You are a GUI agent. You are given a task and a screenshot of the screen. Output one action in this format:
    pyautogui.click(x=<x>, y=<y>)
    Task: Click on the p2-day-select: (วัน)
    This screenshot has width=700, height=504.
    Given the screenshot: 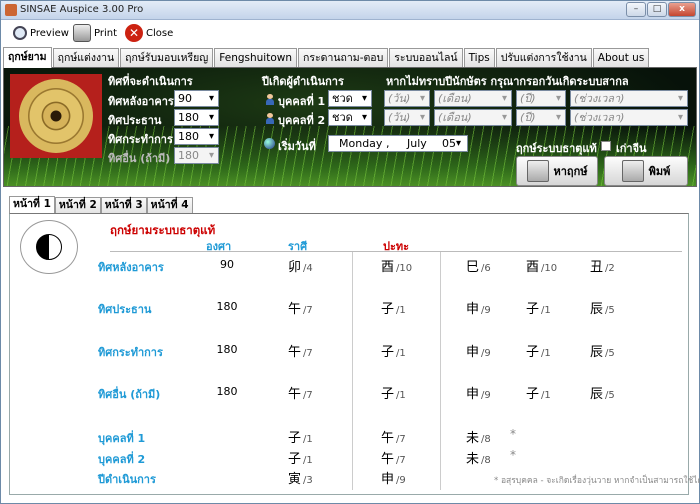 What is the action you would take?
    pyautogui.click(x=407, y=117)
    